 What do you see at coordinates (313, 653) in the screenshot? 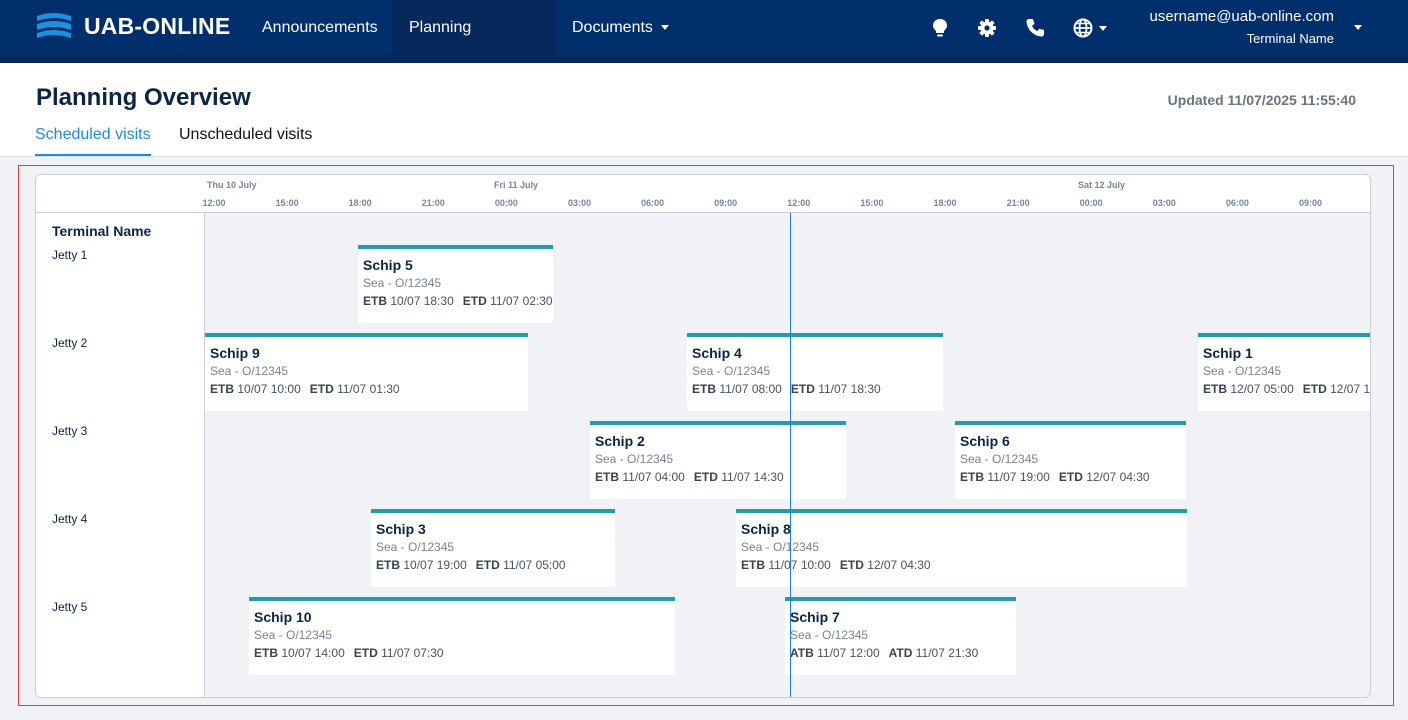
I see `berth-time: 10/07 14:00` at bounding box center [313, 653].